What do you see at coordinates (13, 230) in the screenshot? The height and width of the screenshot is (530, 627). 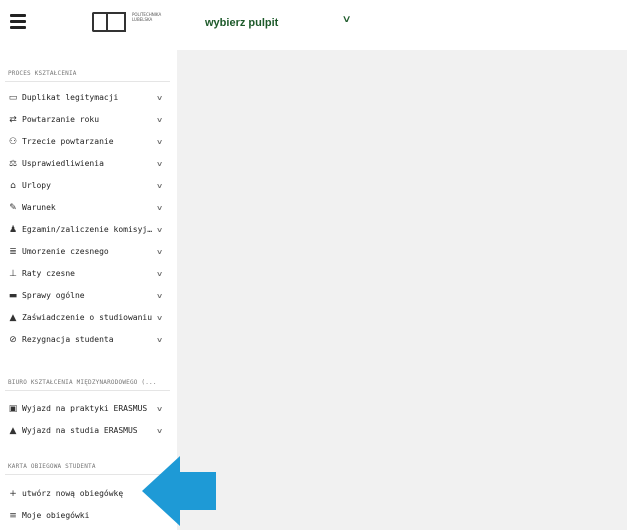 I see `user-graduate-icon: ♟` at bounding box center [13, 230].